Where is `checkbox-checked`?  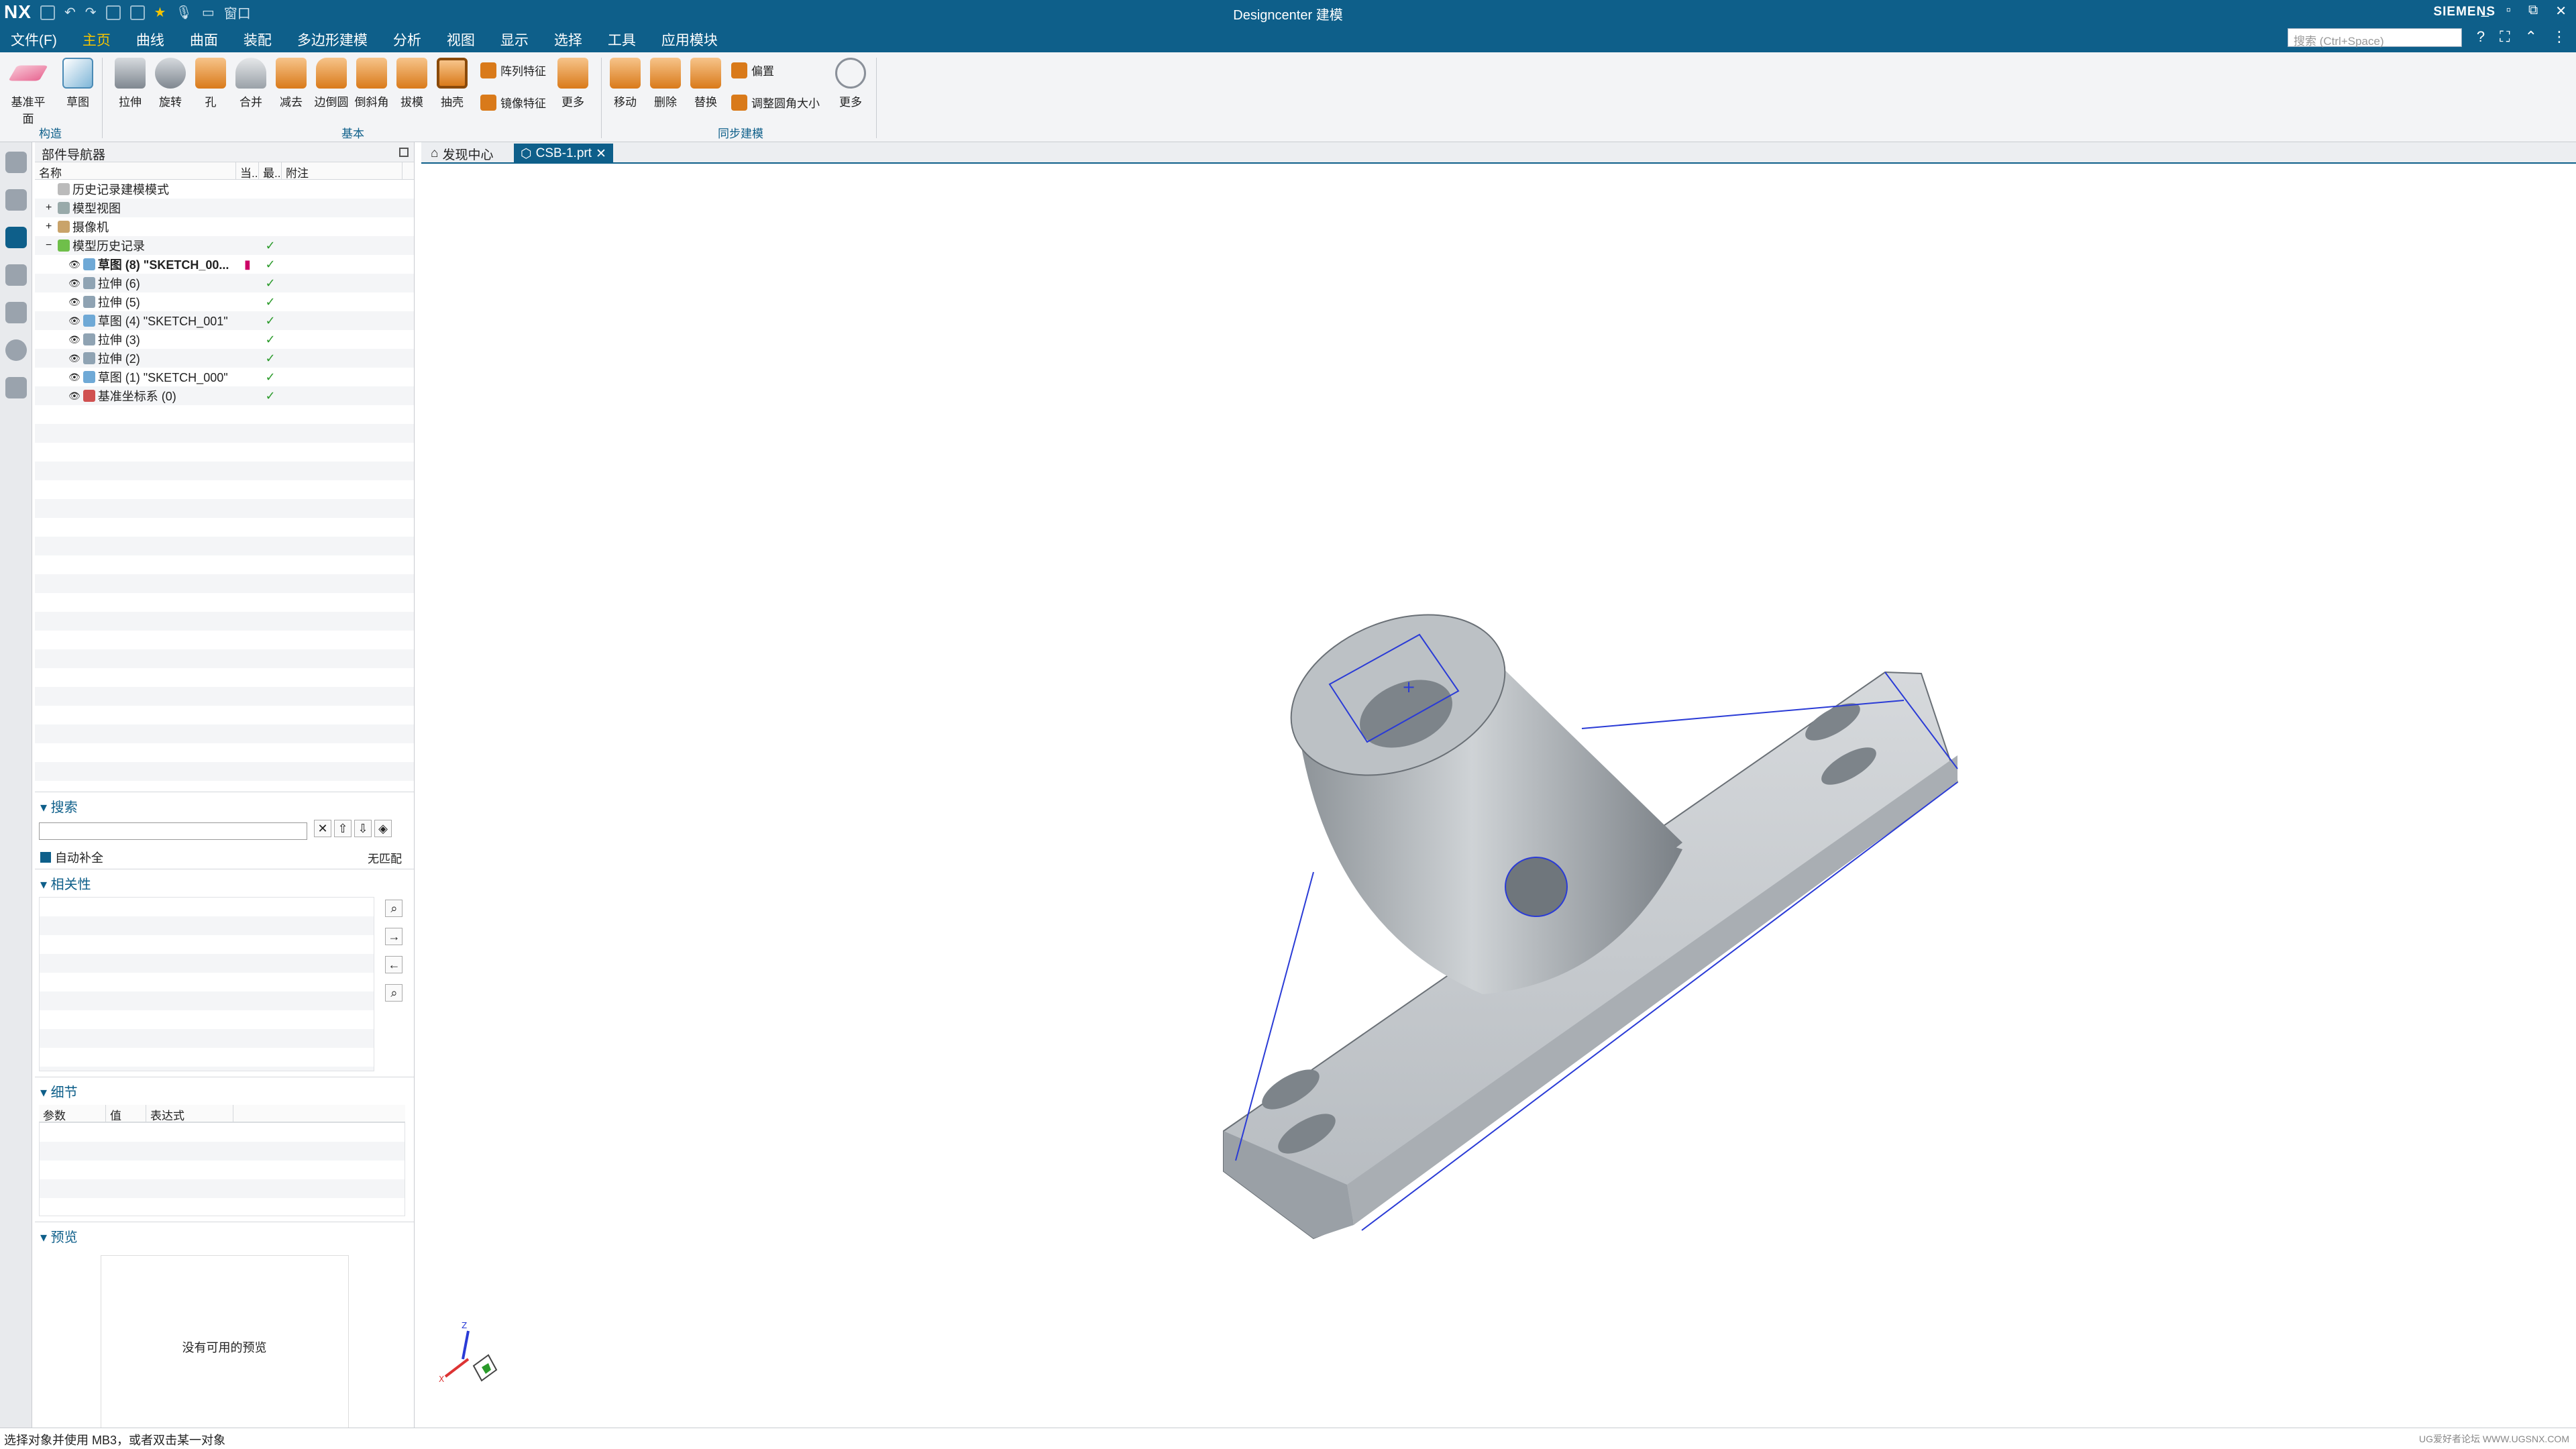
checkbox-checked is located at coordinates (45, 857).